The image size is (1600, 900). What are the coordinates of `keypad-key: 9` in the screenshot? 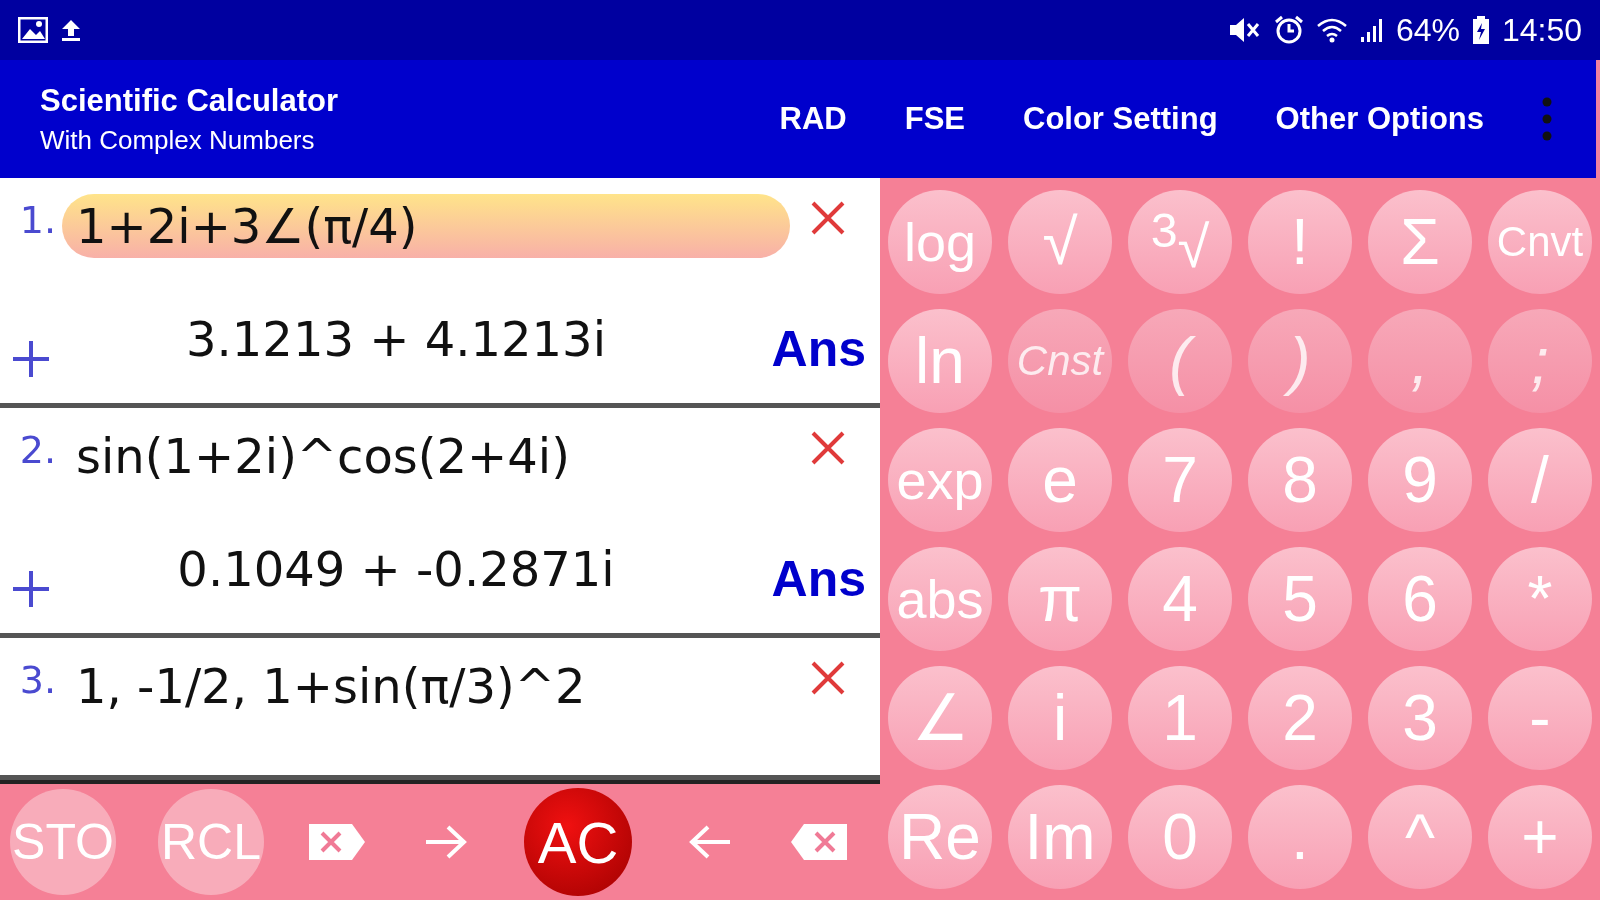 It's located at (1420, 479).